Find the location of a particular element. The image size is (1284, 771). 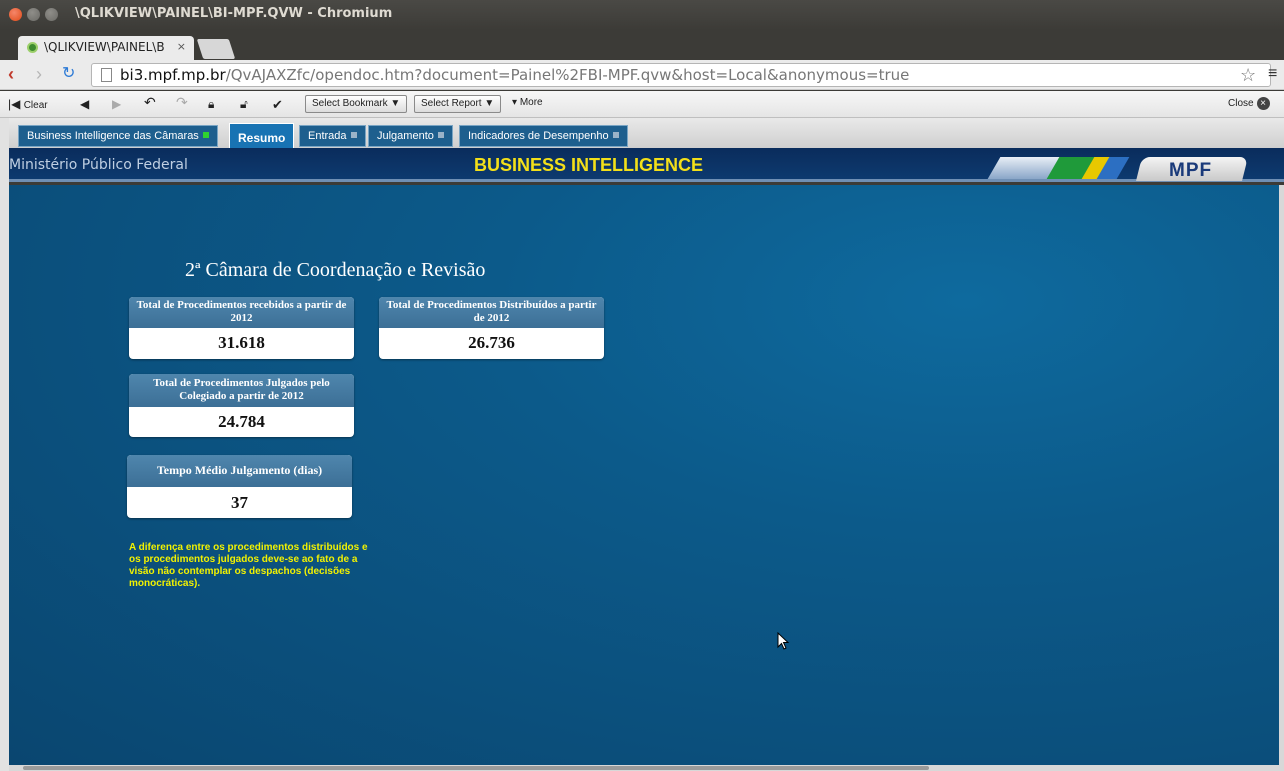

clear-icon: |◀ is located at coordinates (14, 104).